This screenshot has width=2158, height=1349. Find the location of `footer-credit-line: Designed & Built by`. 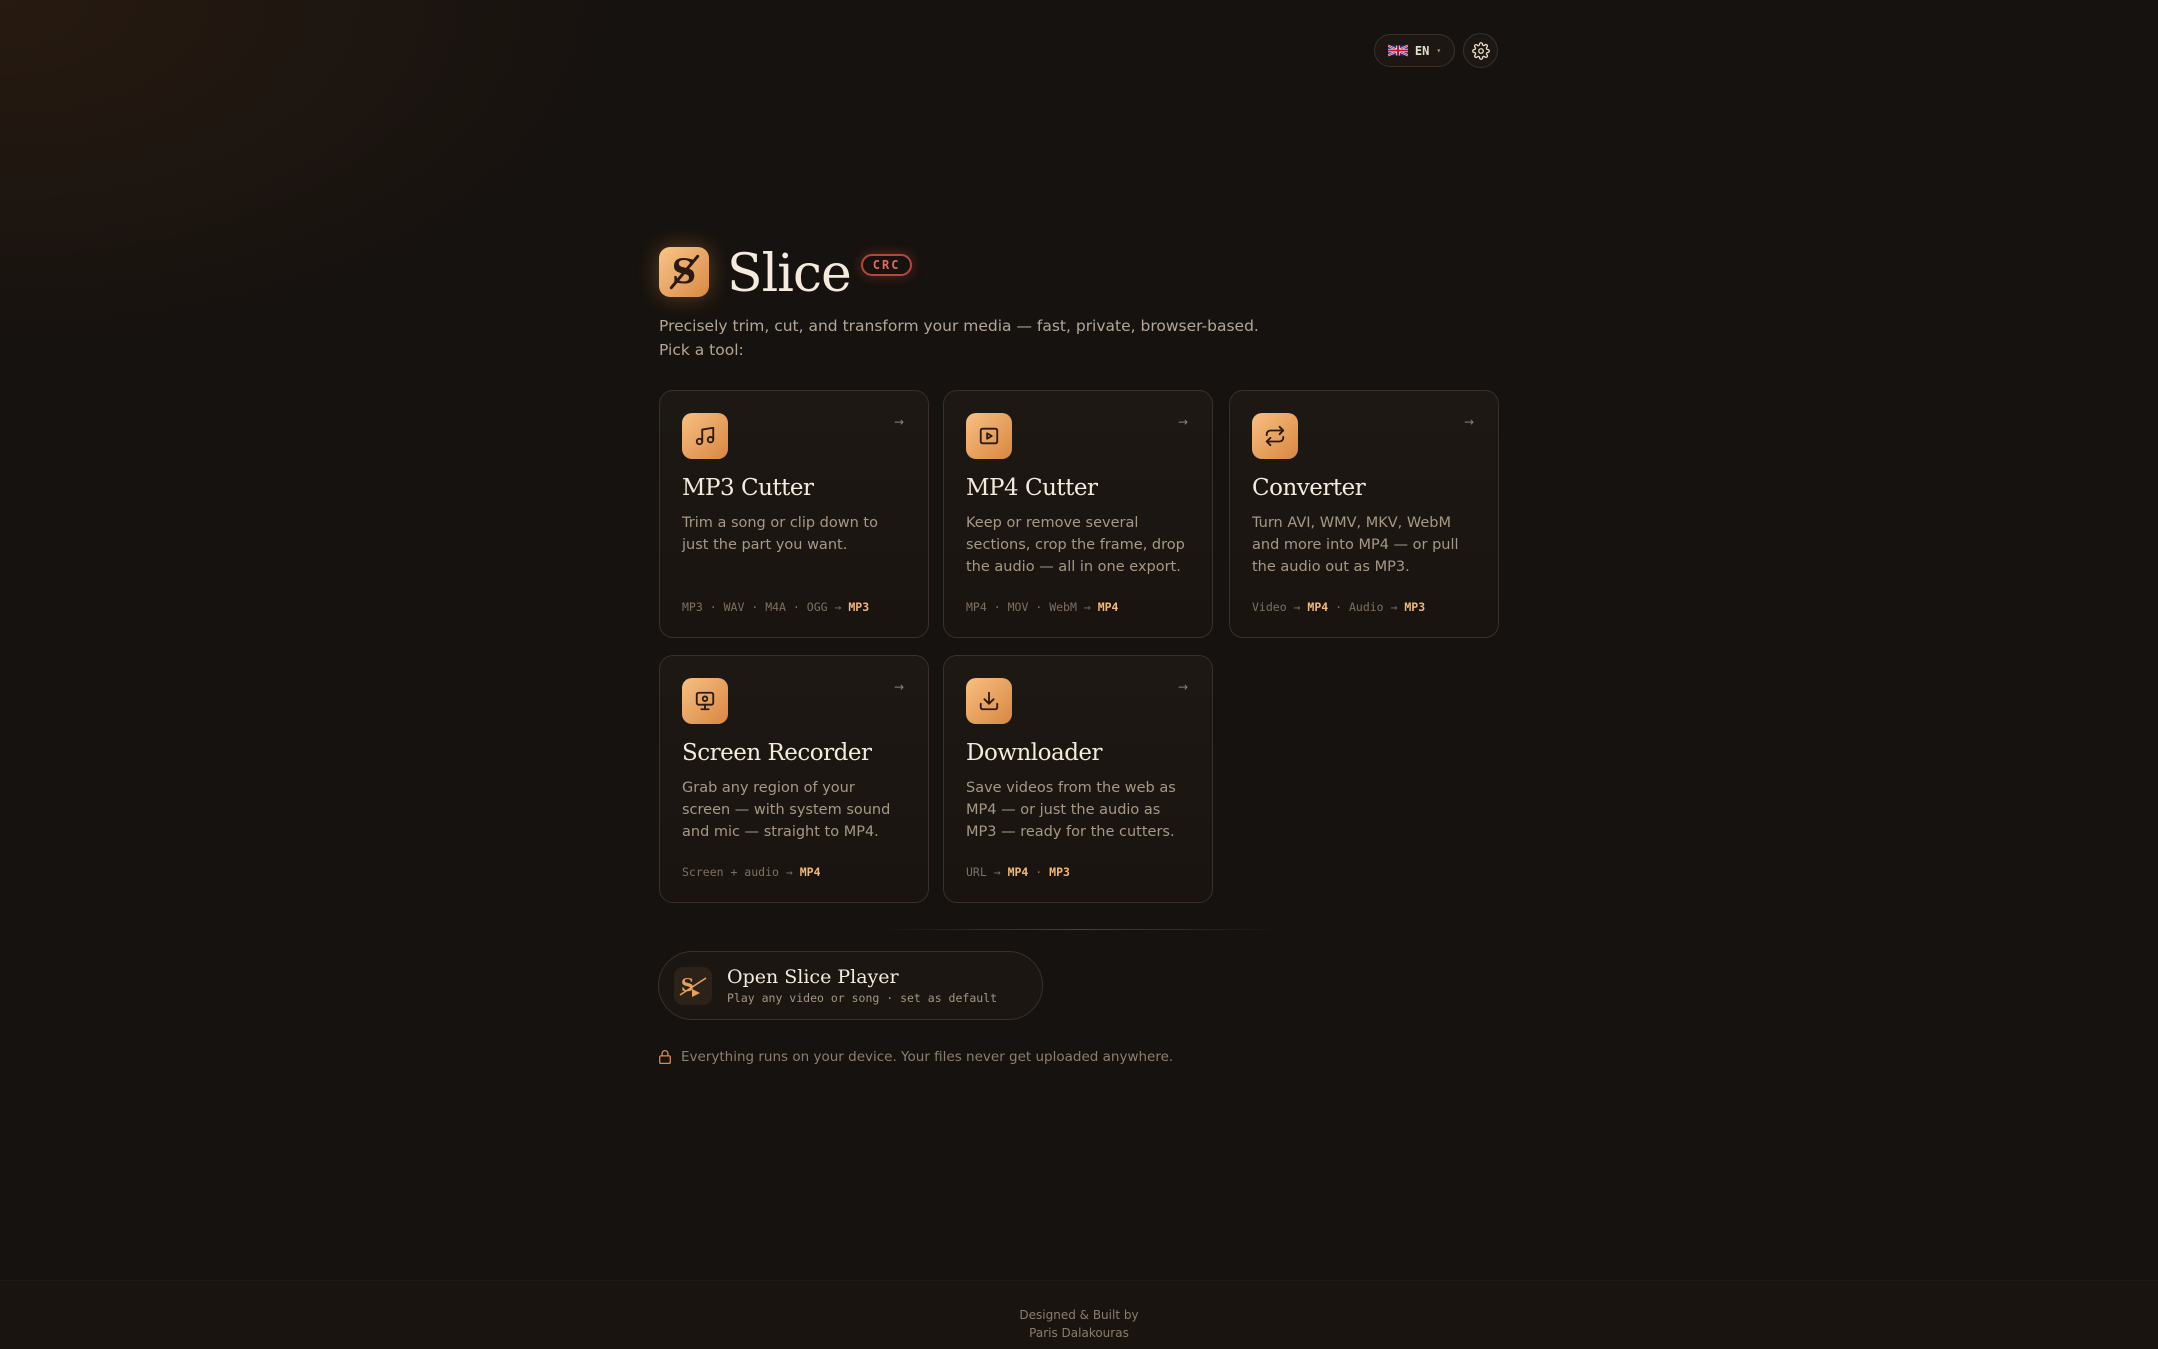

footer-credit-line: Designed & Built by is located at coordinates (1079, 1315).